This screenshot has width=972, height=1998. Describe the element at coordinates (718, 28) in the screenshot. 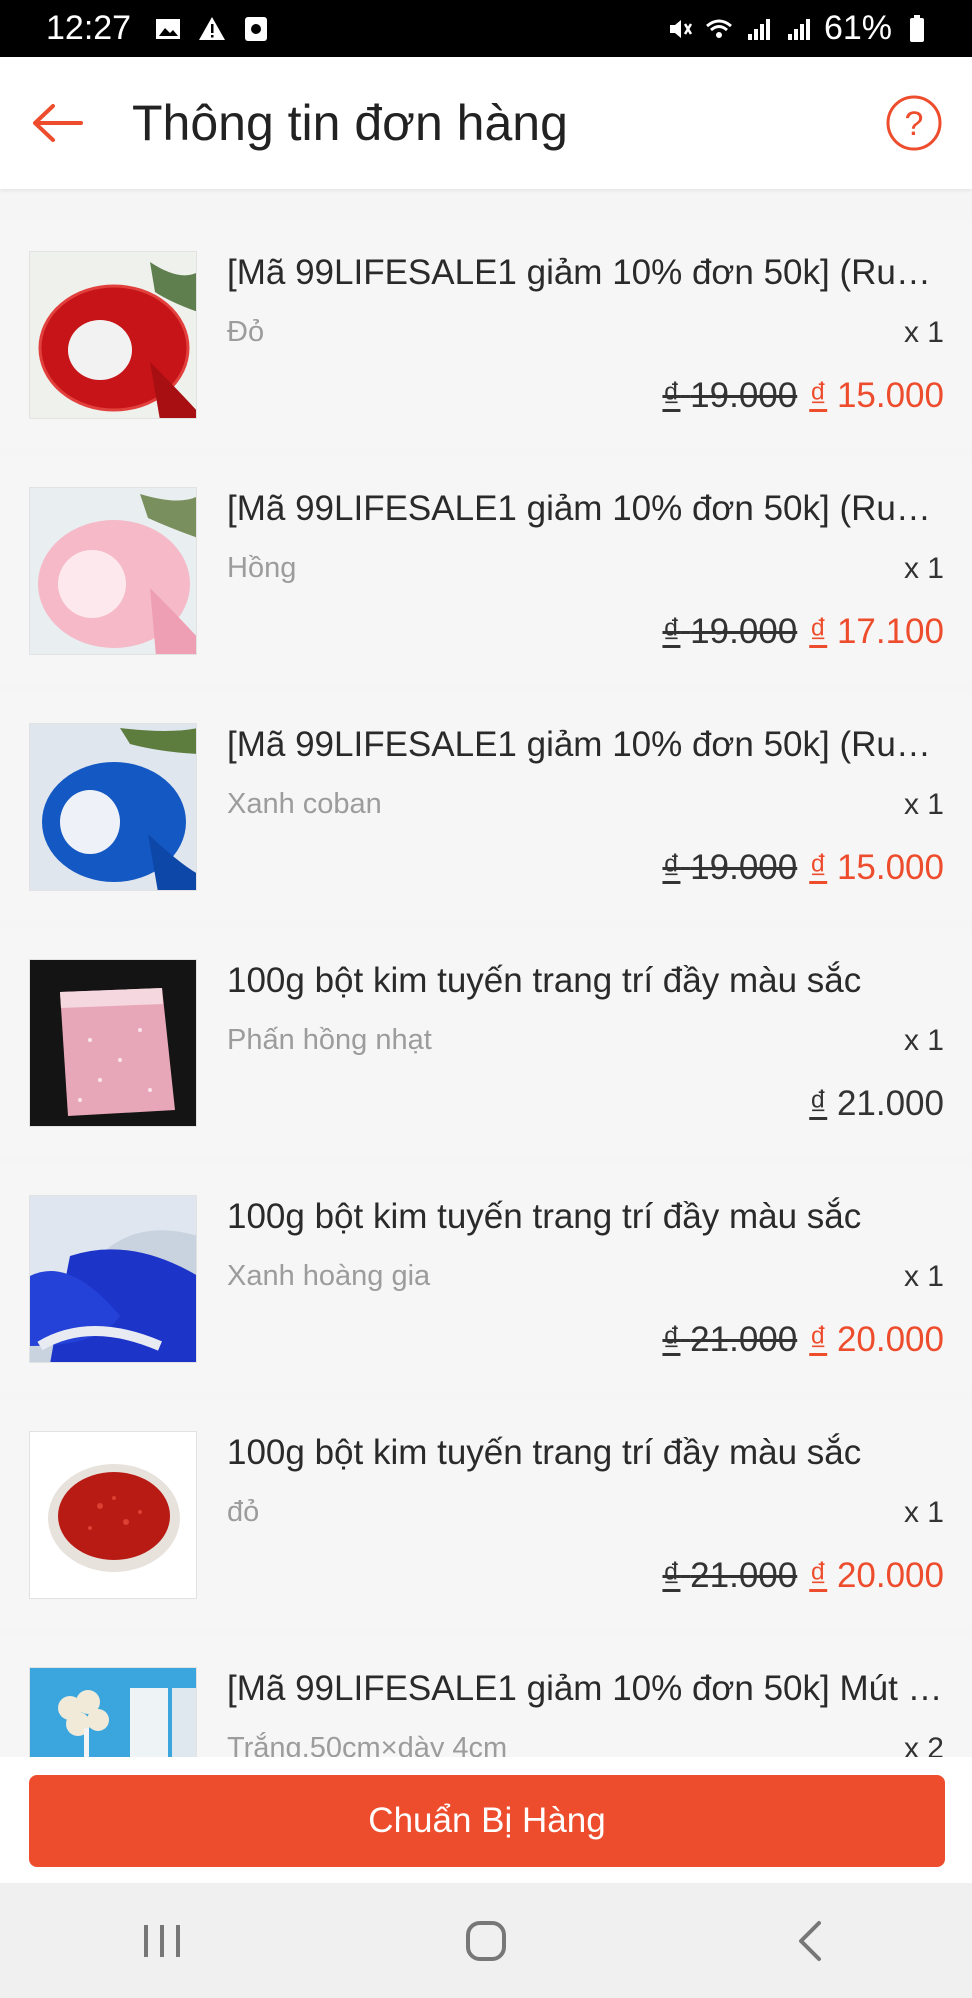

I see `wifi-icon` at that location.